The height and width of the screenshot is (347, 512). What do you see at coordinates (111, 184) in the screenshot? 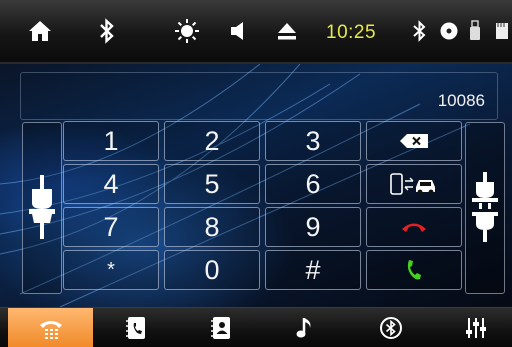
I see `key-4: 4` at bounding box center [111, 184].